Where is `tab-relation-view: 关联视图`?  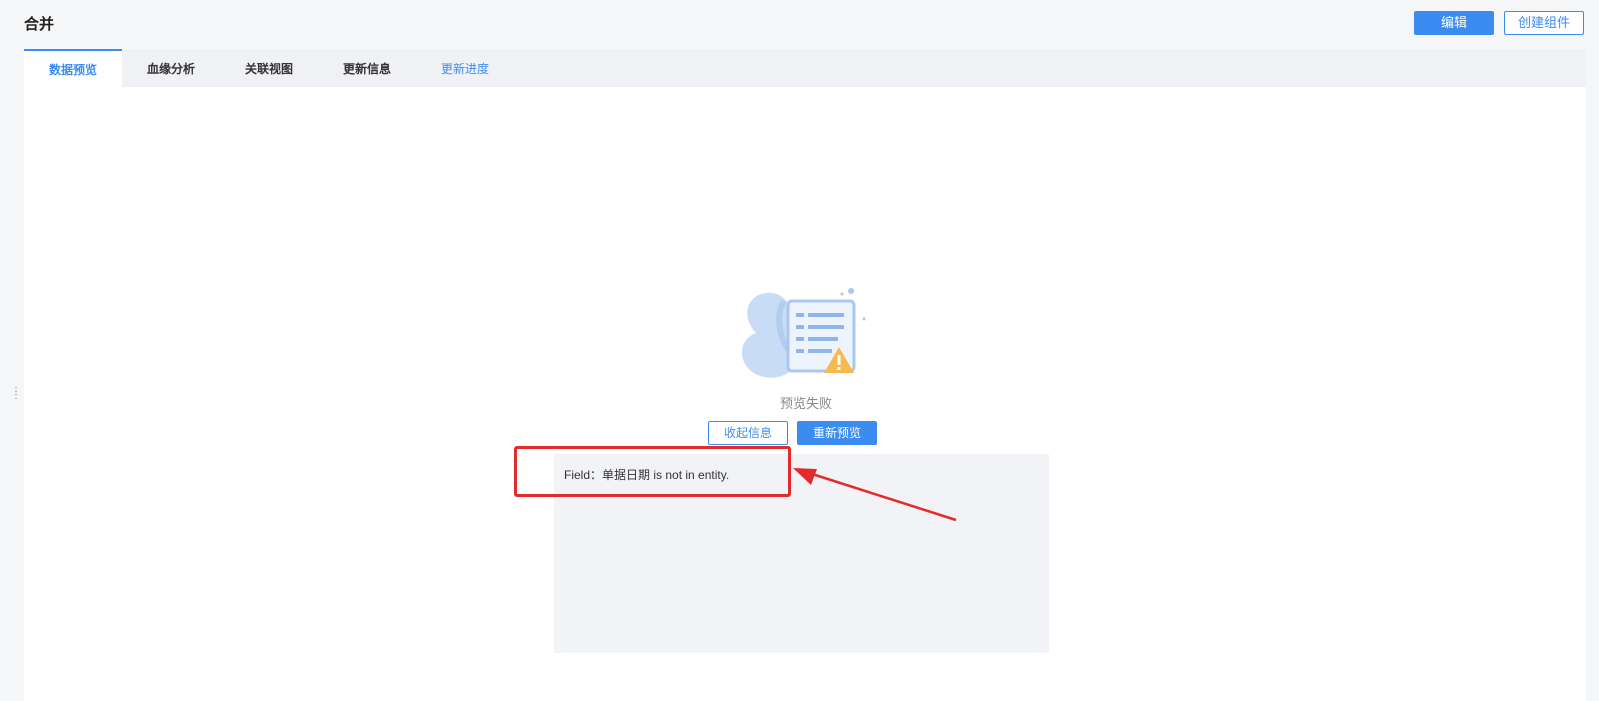 tab-relation-view: 关联视图 is located at coordinates (269, 68).